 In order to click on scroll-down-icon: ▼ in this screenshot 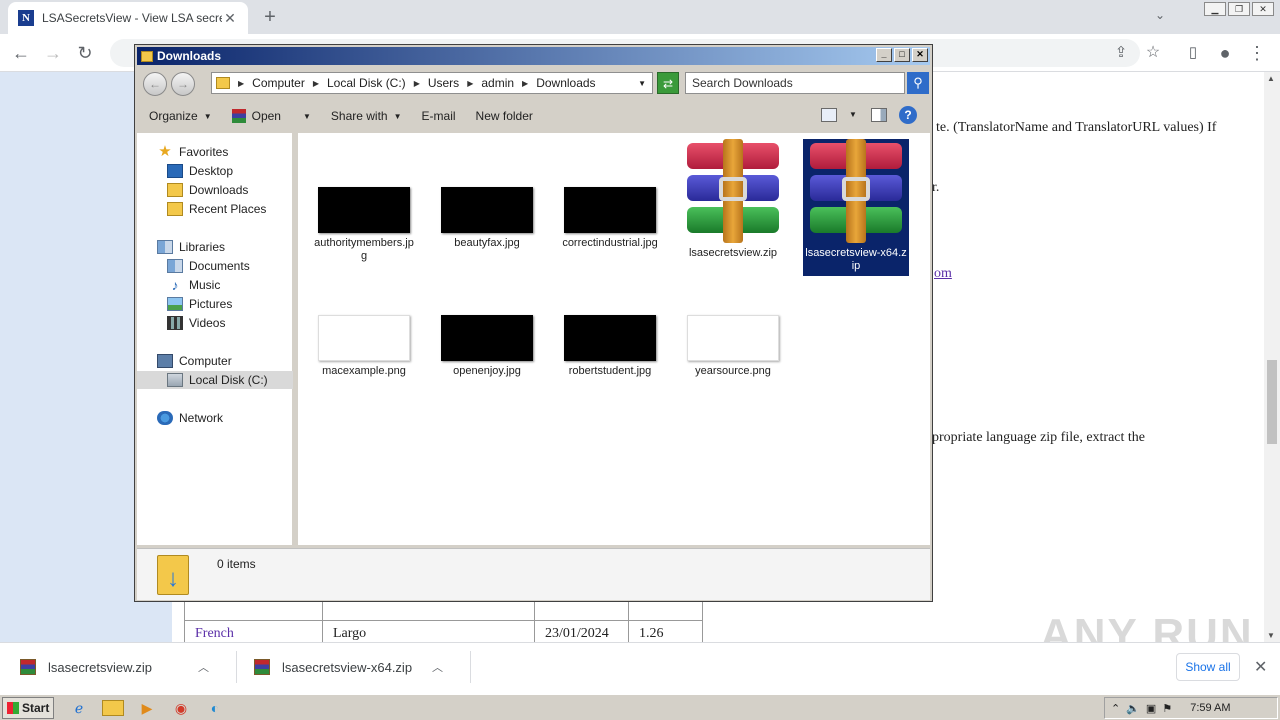, I will do `click(1271, 635)`.